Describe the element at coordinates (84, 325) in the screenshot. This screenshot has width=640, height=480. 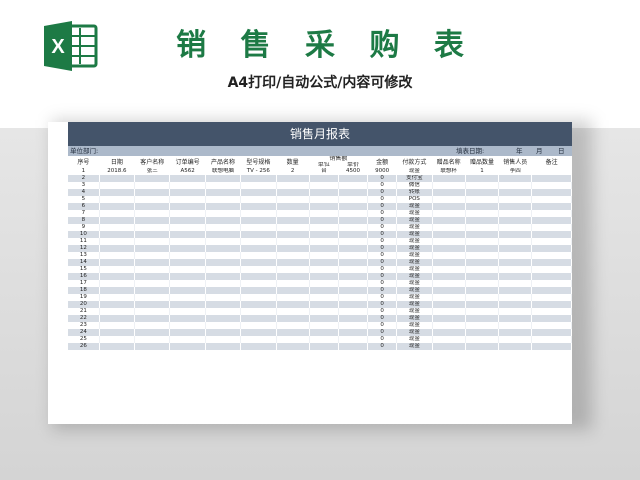
I see `table-cell: 23` at that location.